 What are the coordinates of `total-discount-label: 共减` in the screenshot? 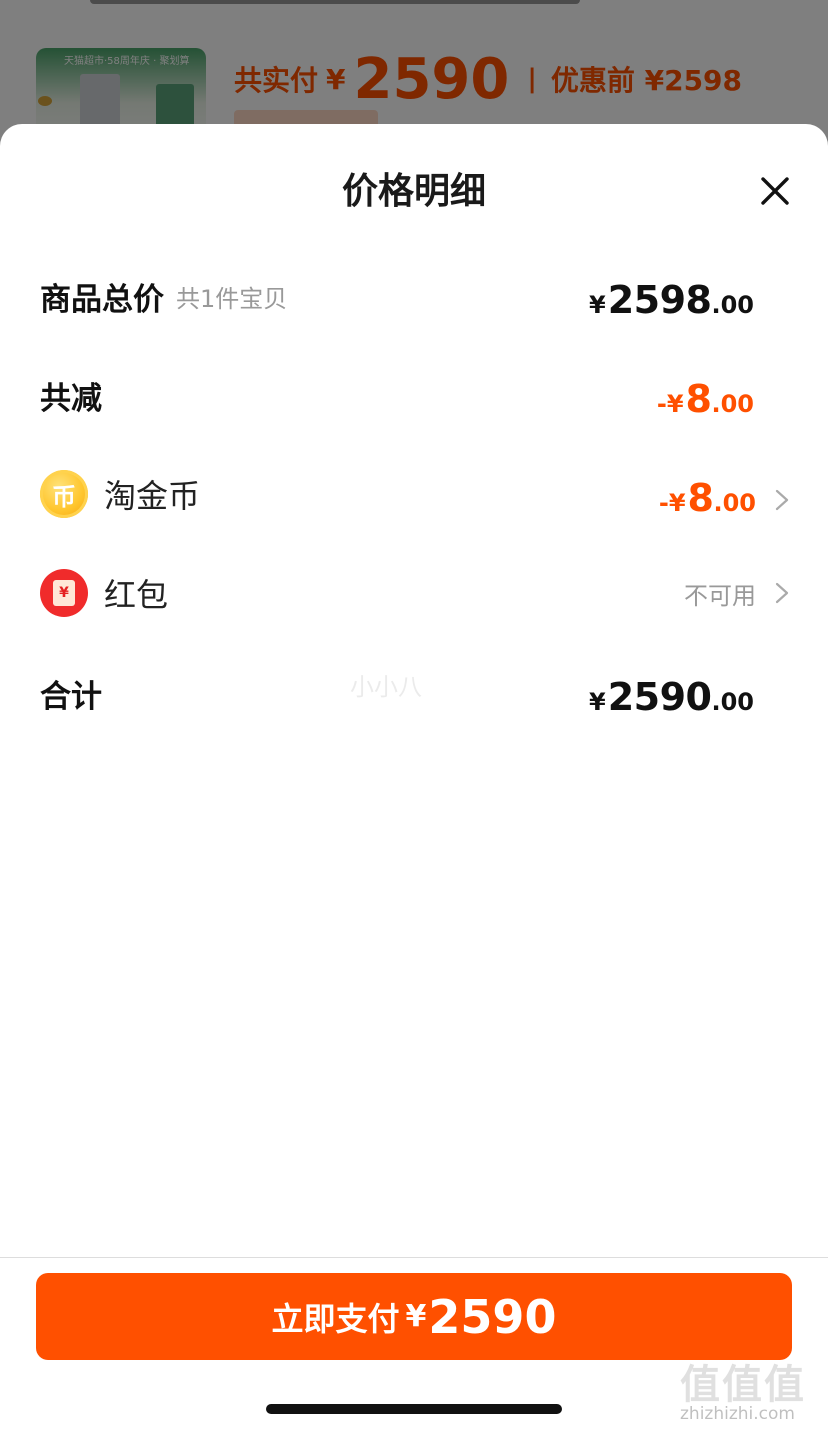 It's located at (71, 398).